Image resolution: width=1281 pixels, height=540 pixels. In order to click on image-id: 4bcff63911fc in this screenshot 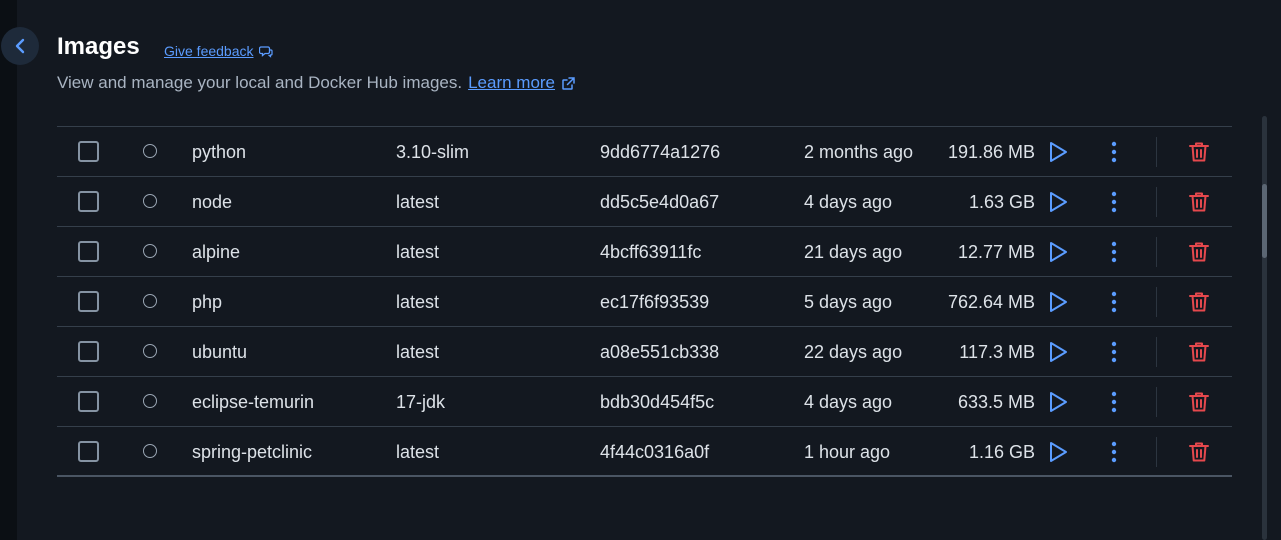, I will do `click(651, 251)`.